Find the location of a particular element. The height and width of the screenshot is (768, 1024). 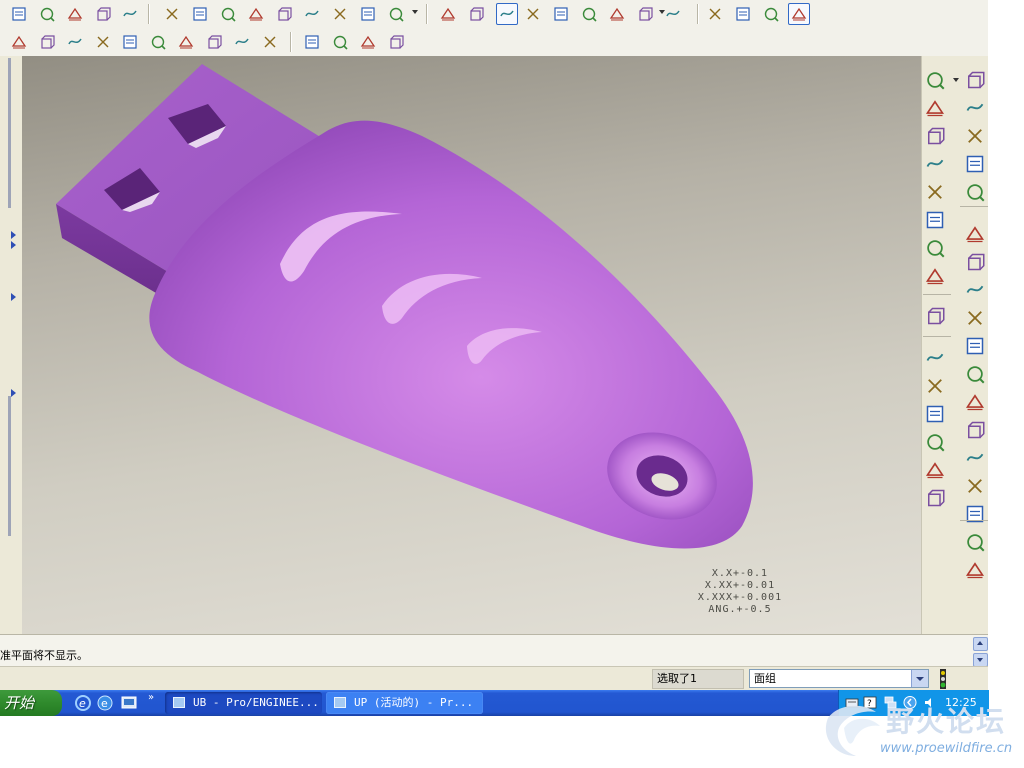

zoom-in-button is located at coordinates (533, 14).